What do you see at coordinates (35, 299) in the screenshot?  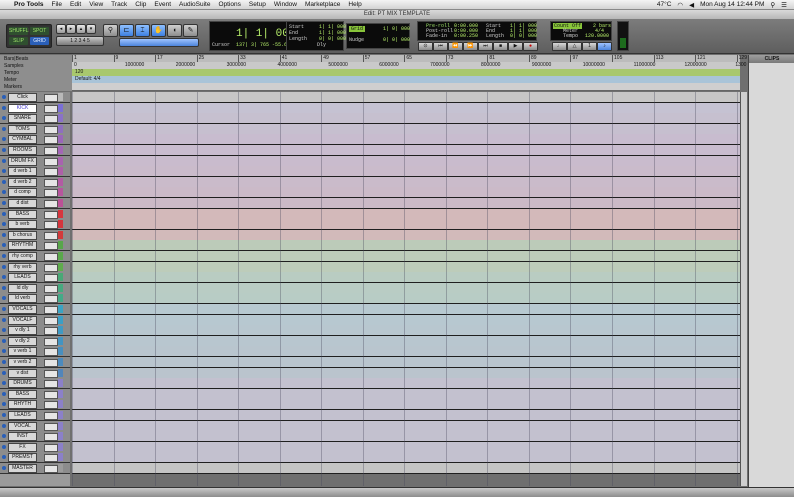 I see `track-header: ld verb` at bounding box center [35, 299].